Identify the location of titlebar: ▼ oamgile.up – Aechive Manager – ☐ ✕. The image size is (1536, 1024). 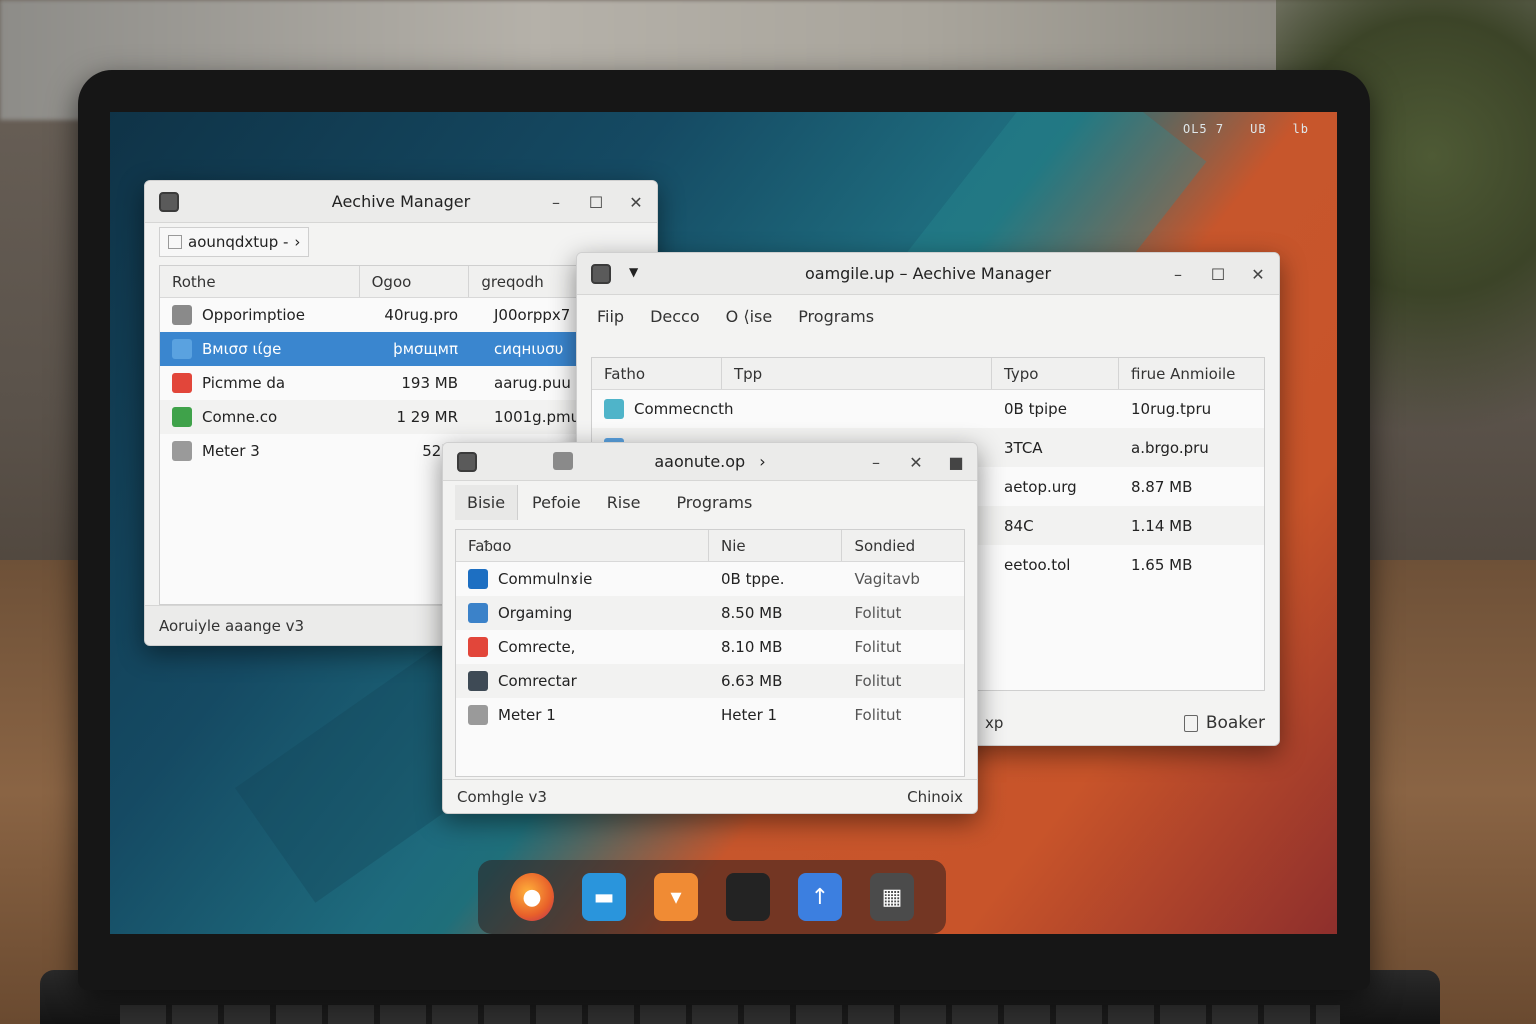
(928, 274).